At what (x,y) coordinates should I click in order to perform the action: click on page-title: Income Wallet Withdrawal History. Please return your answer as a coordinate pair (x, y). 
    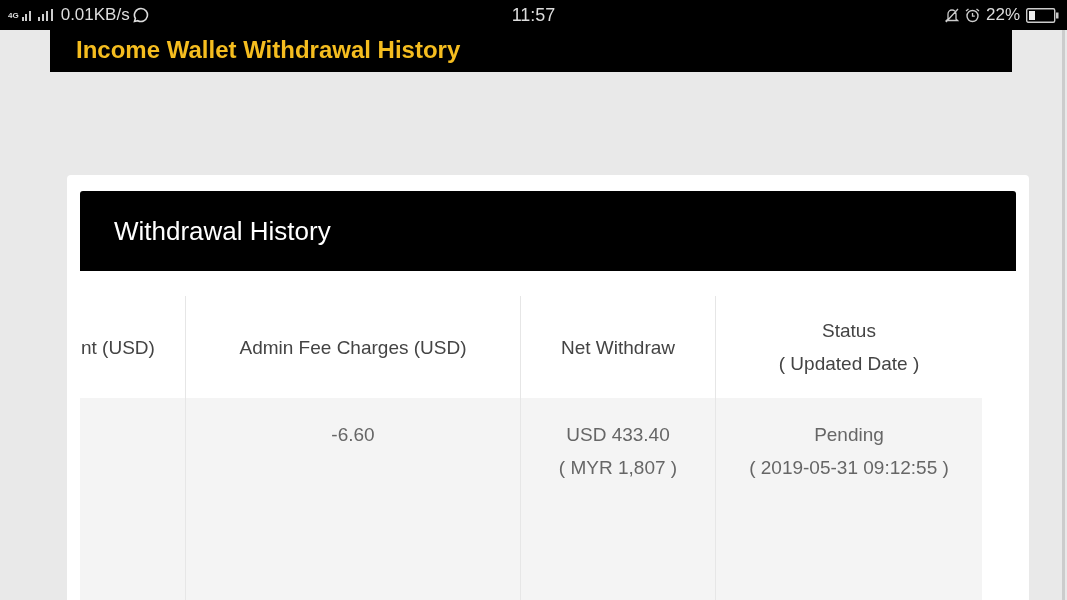
    Looking at the image, I should click on (268, 50).